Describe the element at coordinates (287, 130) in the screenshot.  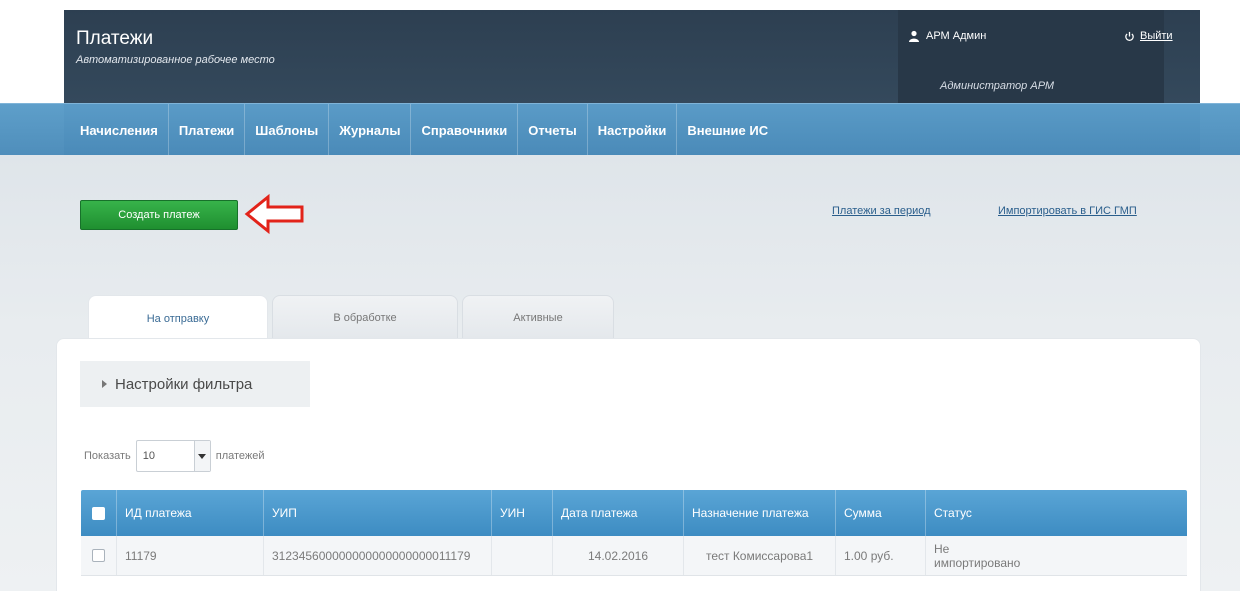
I see `nav-item-templates: Шаблоны` at that location.